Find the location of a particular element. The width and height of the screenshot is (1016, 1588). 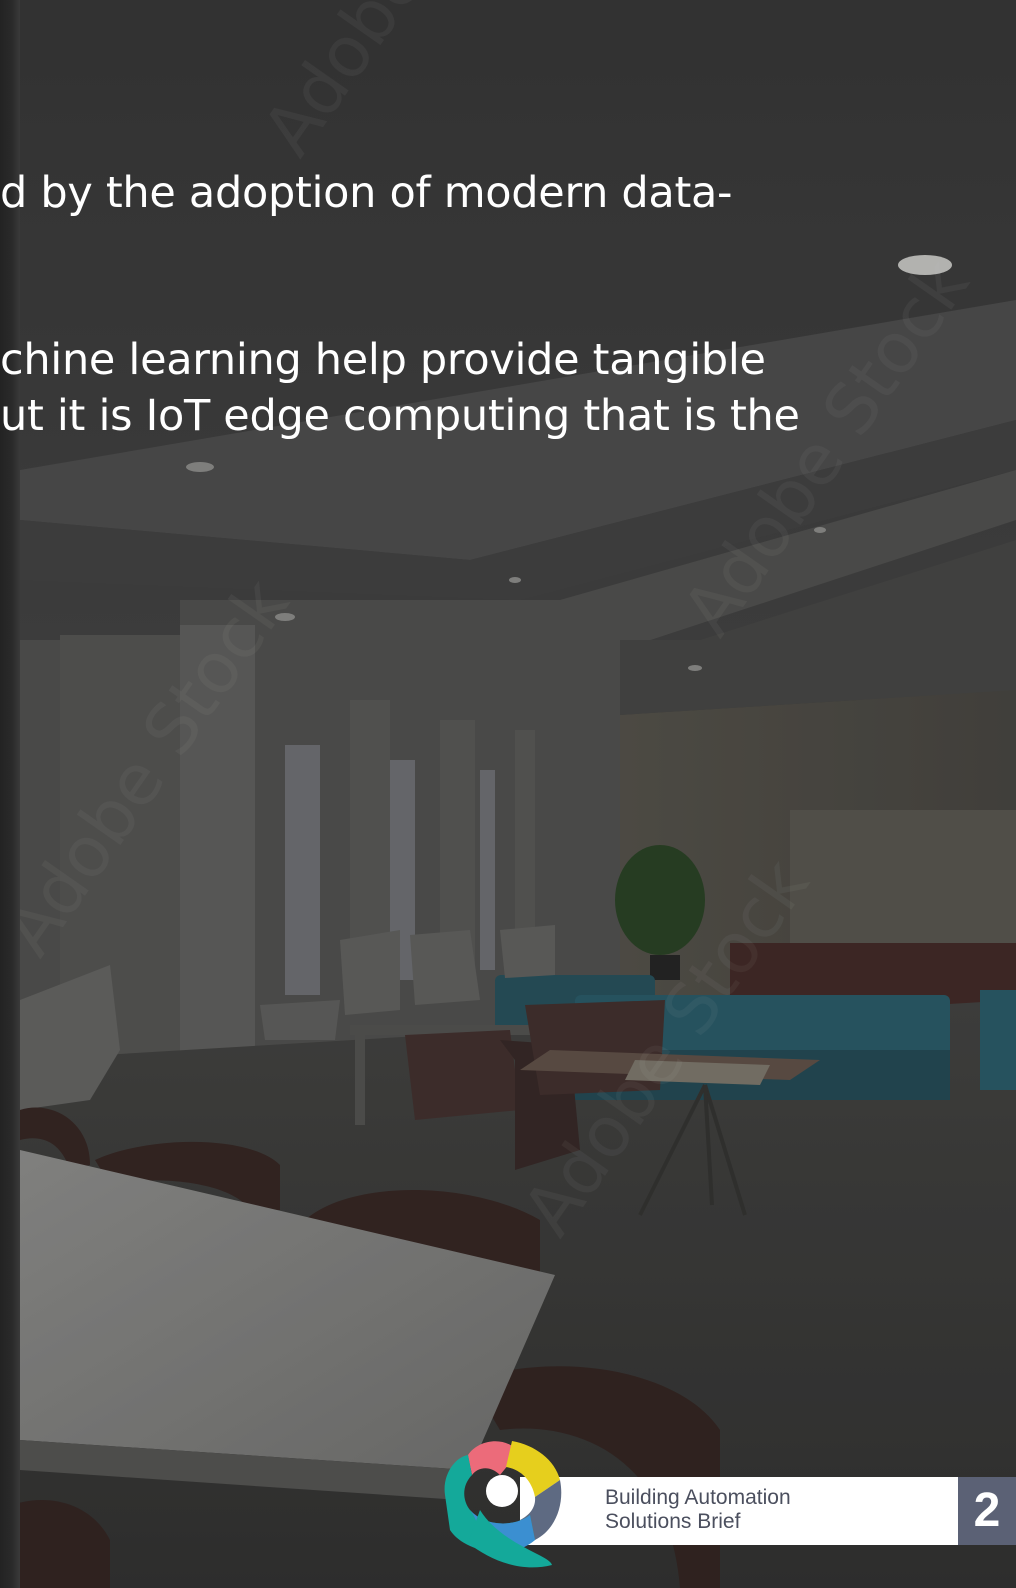

page-number-box: 2 is located at coordinates (985, 1511).